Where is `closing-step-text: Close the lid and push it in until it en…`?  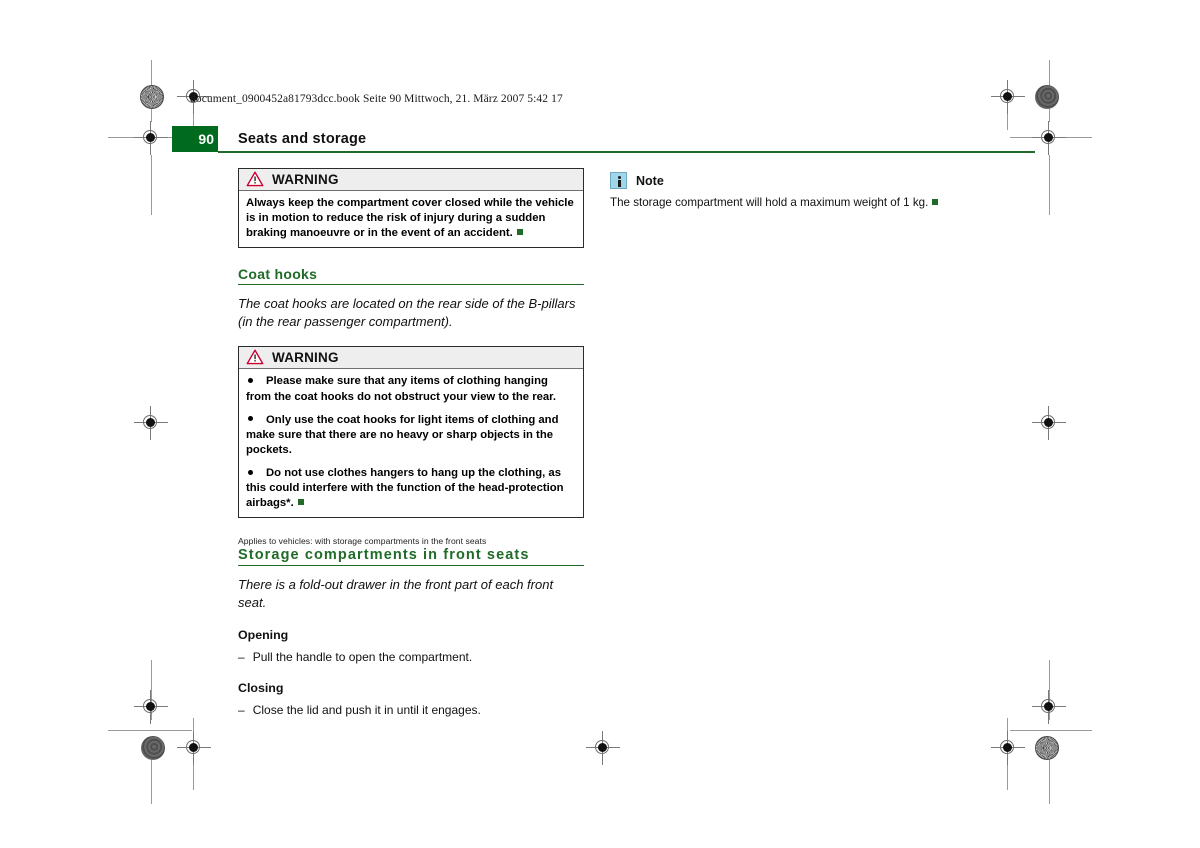
closing-step-text: Close the lid and push it in until it en… is located at coordinates (366, 709).